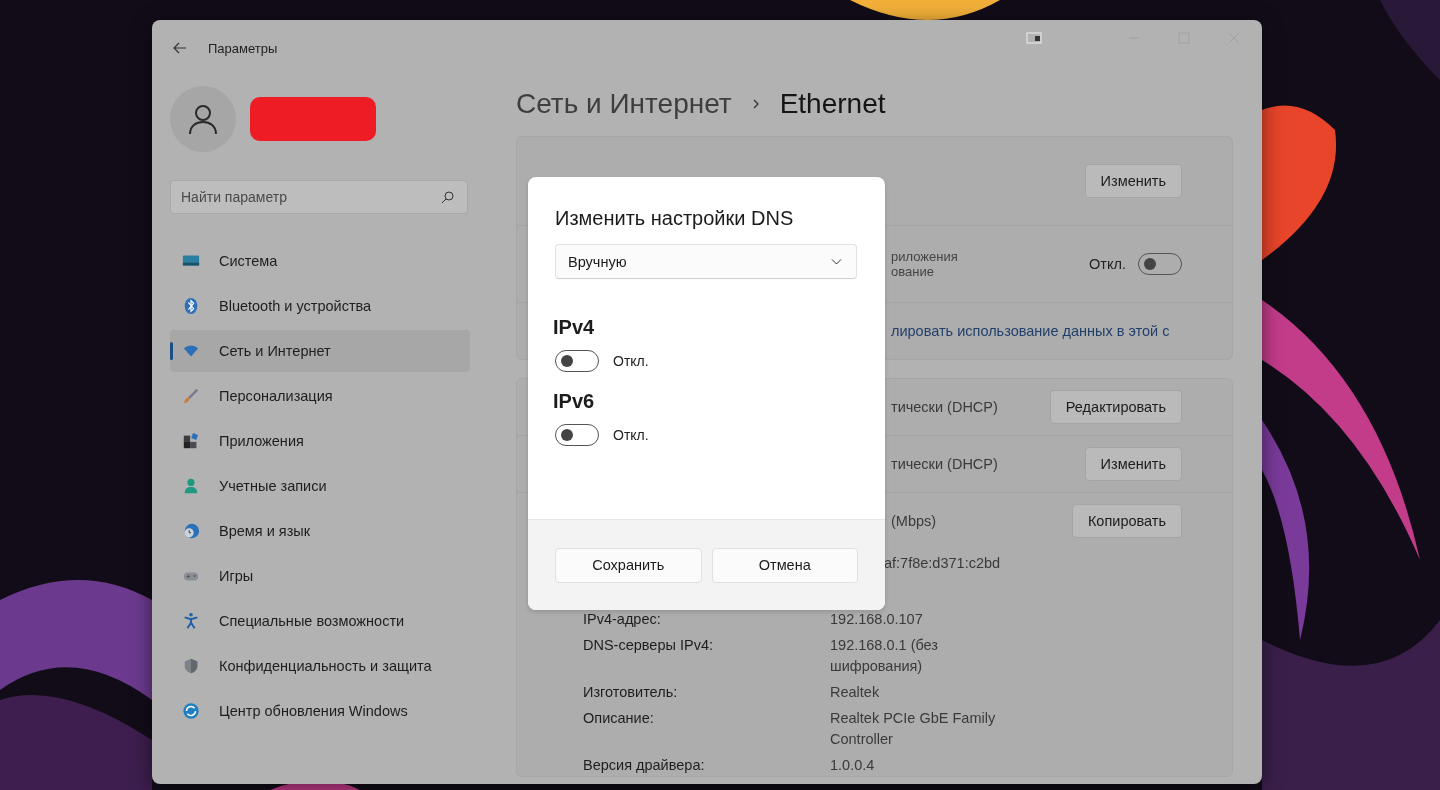 The image size is (1440, 790). I want to click on window-title: Параметры, so click(243, 48).